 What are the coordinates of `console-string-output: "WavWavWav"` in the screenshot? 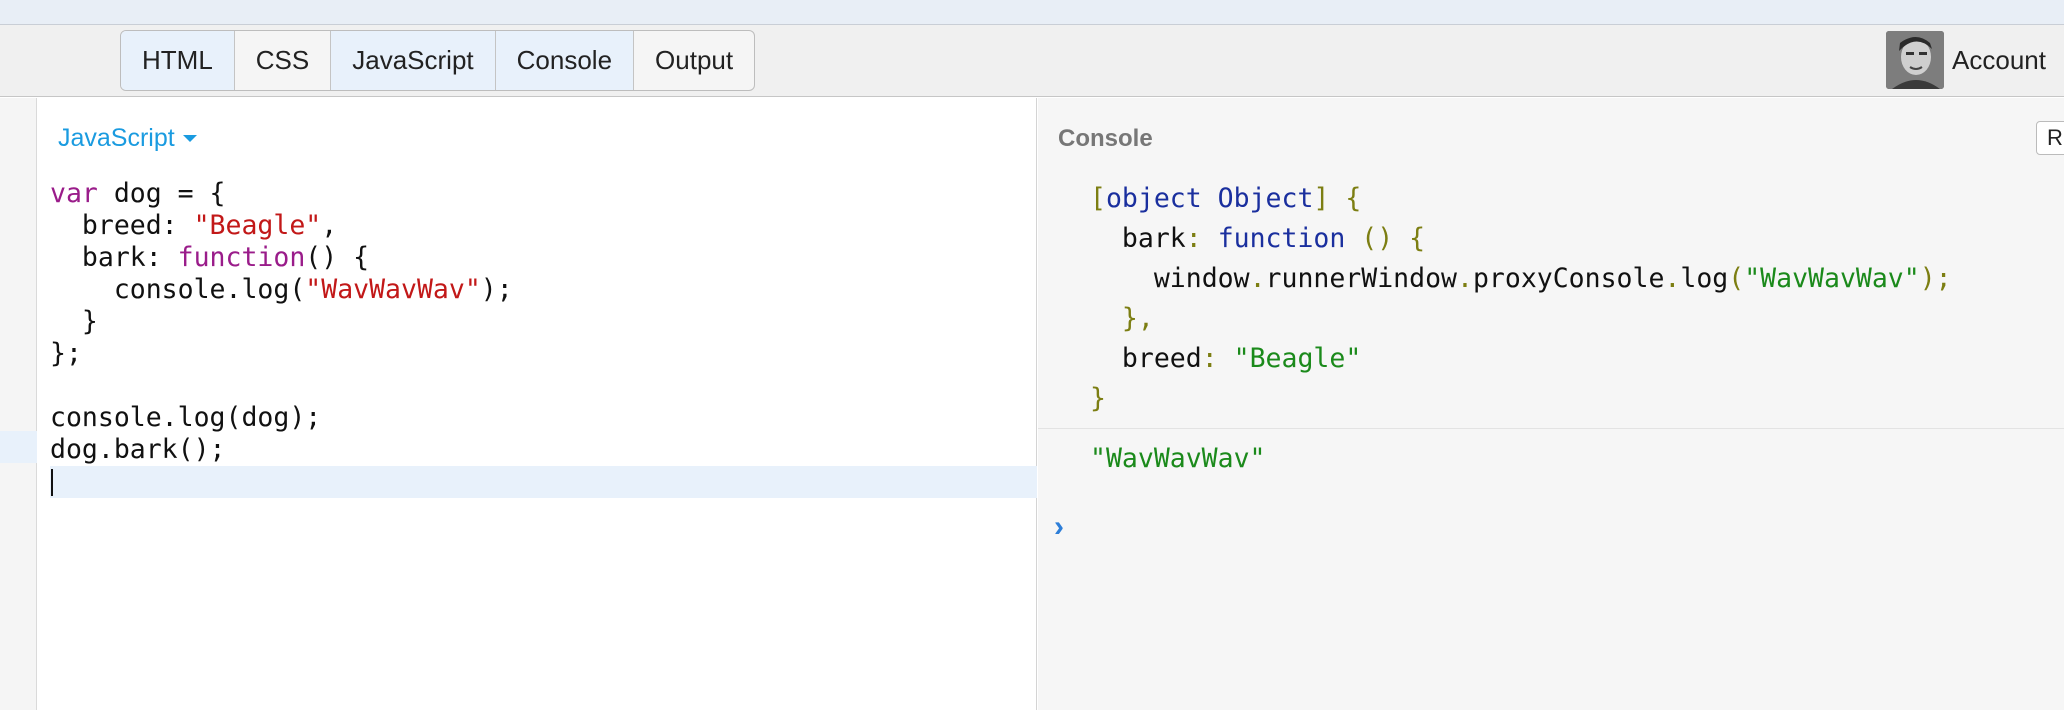 It's located at (1178, 459).